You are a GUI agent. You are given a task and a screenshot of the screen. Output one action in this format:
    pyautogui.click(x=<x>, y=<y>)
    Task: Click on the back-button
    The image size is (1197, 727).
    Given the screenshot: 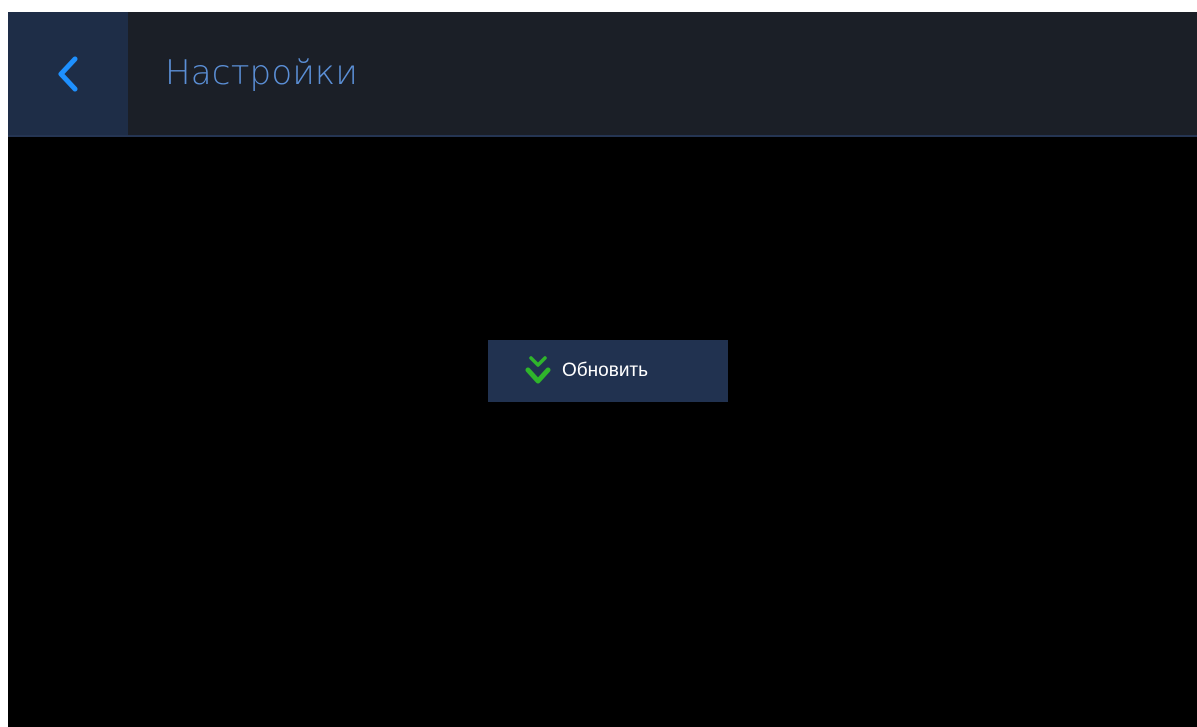 What is the action you would take?
    pyautogui.click(x=68, y=73)
    